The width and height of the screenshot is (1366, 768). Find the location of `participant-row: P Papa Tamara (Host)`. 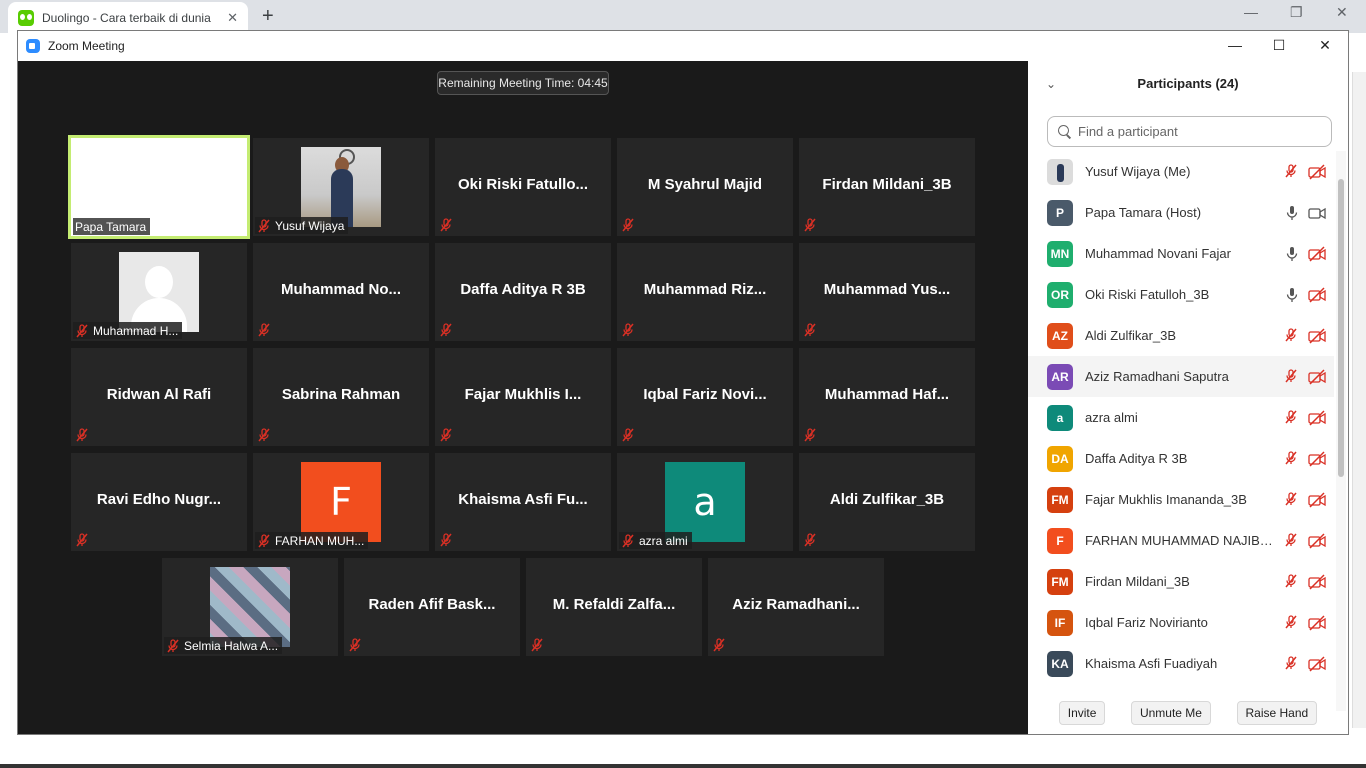

participant-row: P Papa Tamara (Host) is located at coordinates (1181, 212).